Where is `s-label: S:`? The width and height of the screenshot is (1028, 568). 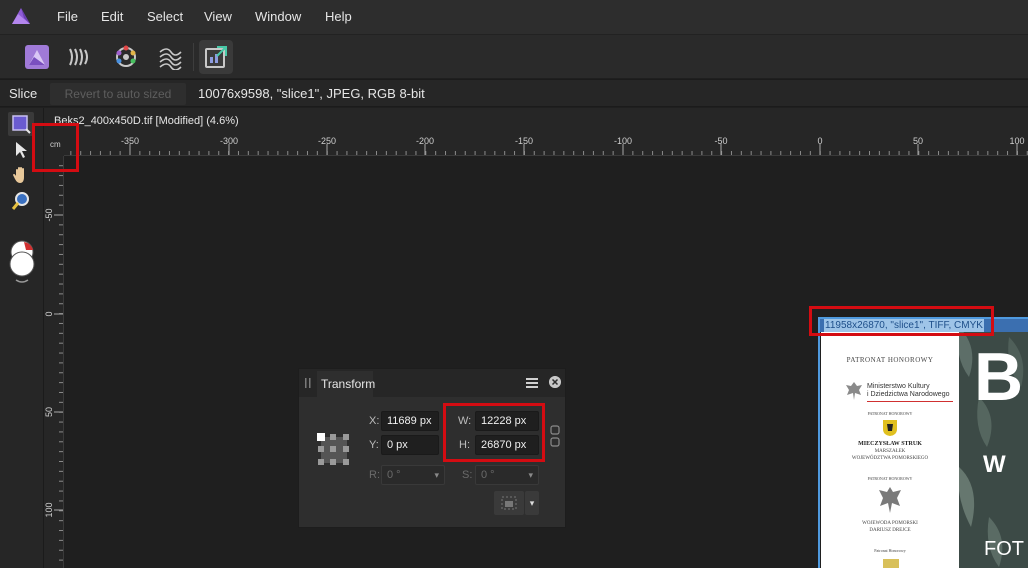
s-label: S: is located at coordinates (467, 475).